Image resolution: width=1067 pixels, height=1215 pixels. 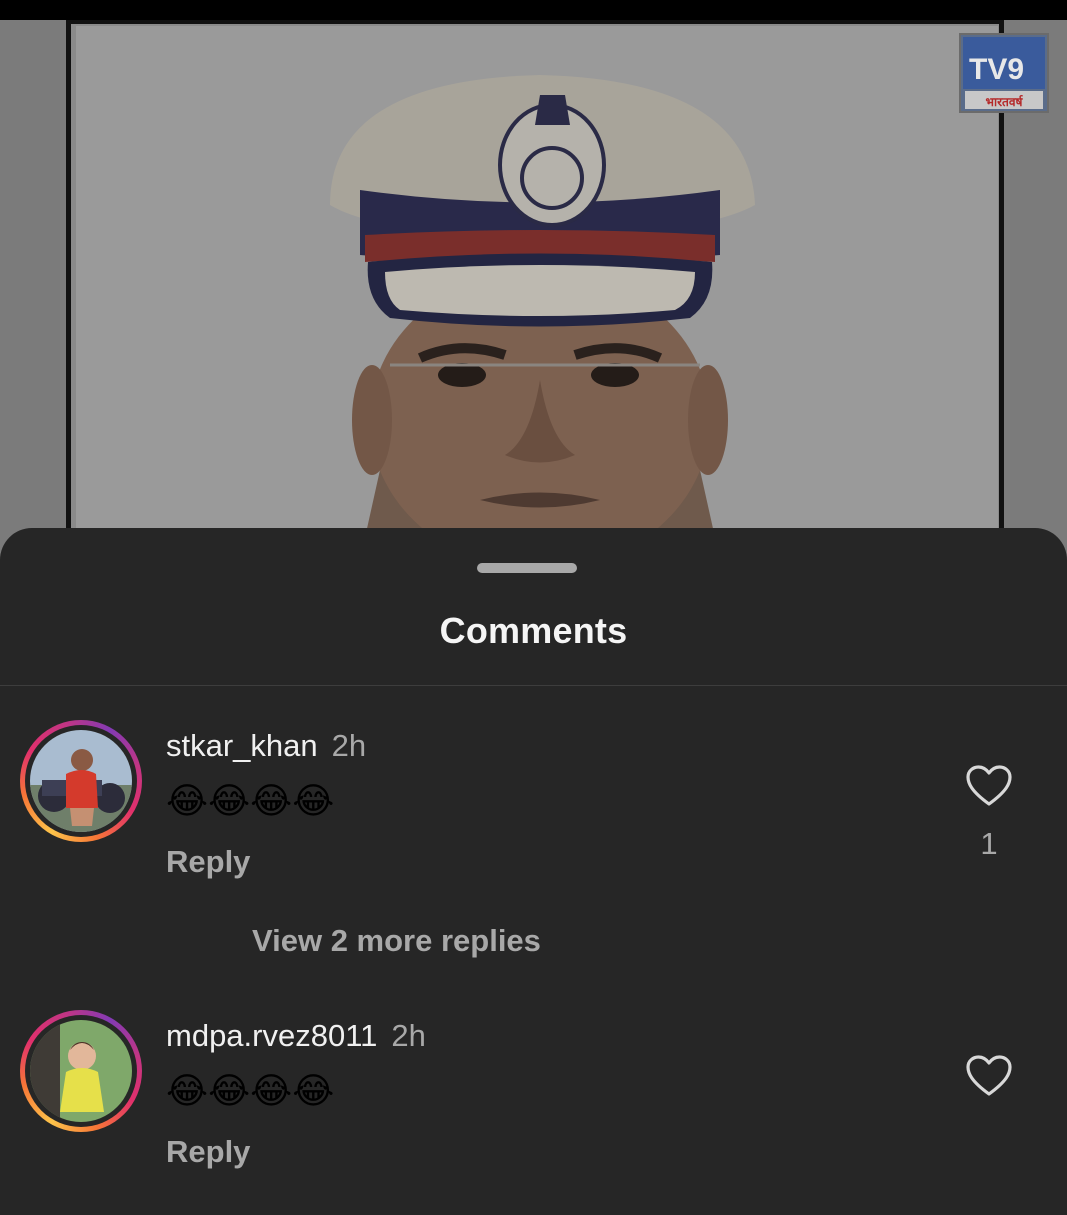 I want to click on sheet-title: Comments, so click(x=533, y=630).